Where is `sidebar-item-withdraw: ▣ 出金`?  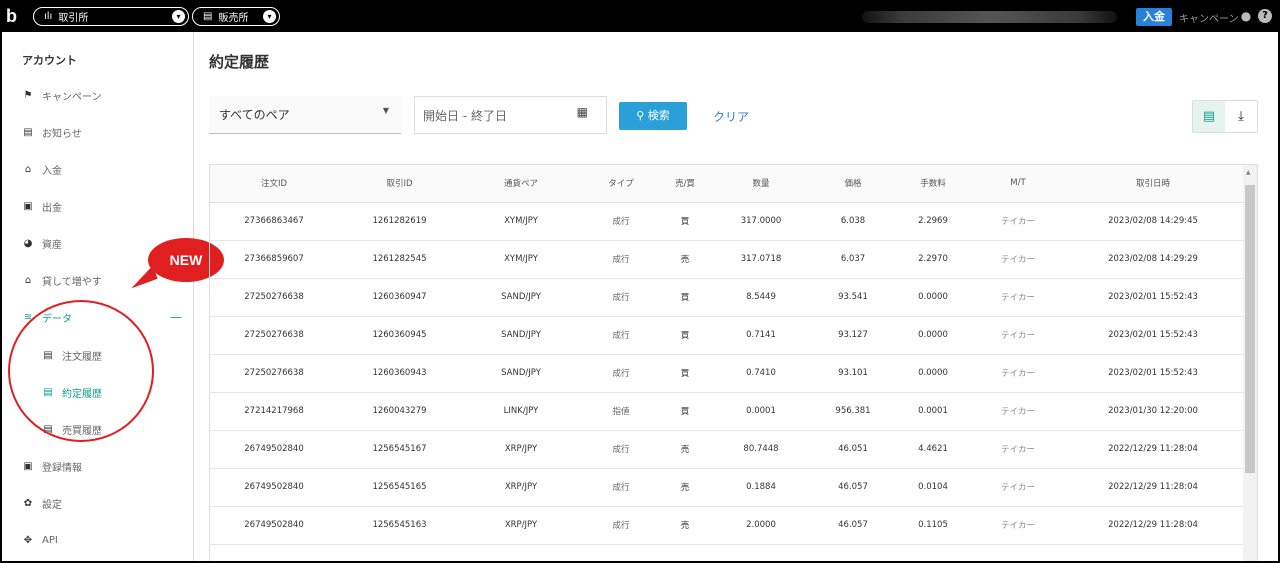 sidebar-item-withdraw: ▣ 出金 is located at coordinates (107, 206).